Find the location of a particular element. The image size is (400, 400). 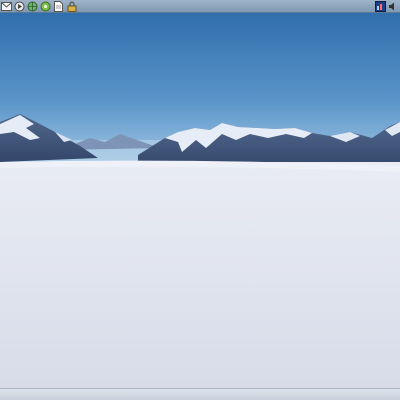

launcher-area is located at coordinates (38, 6).